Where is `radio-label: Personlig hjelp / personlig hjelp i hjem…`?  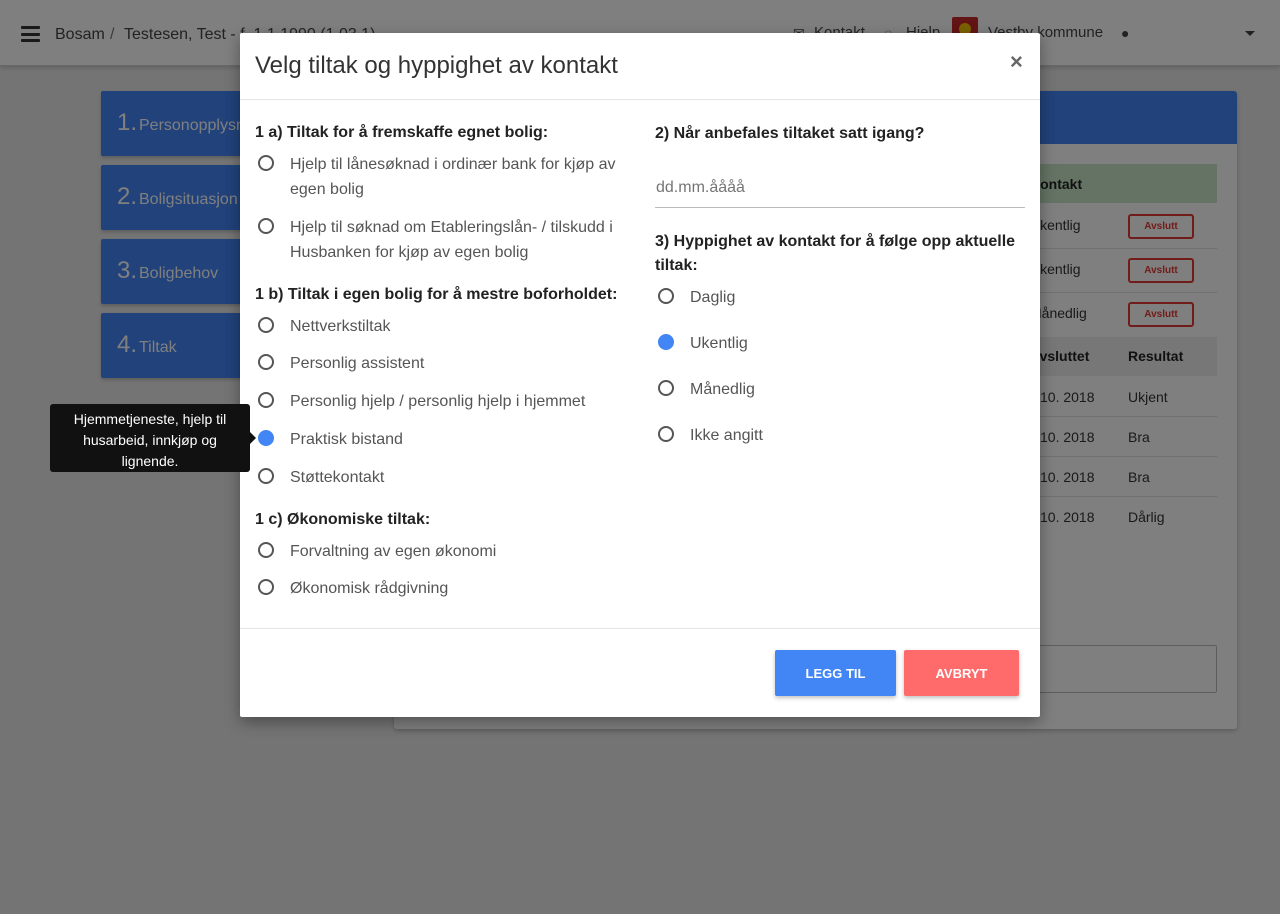 radio-label: Personlig hjelp / personlig hjelp i hjem… is located at coordinates (438, 401).